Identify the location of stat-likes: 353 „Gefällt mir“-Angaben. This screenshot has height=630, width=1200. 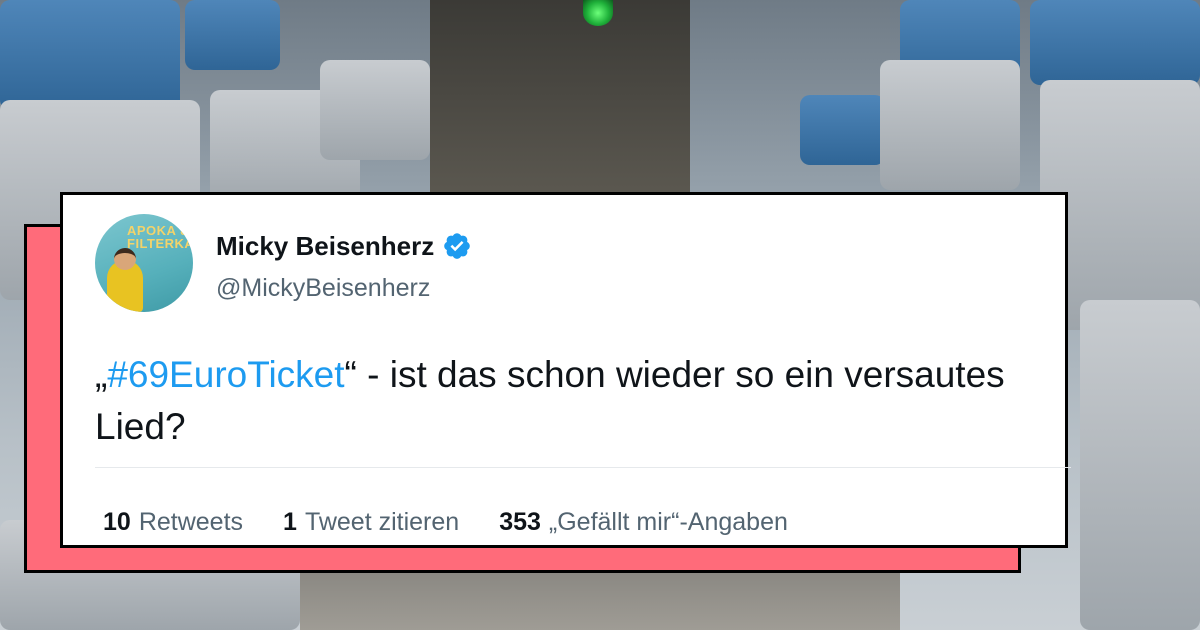
(643, 522).